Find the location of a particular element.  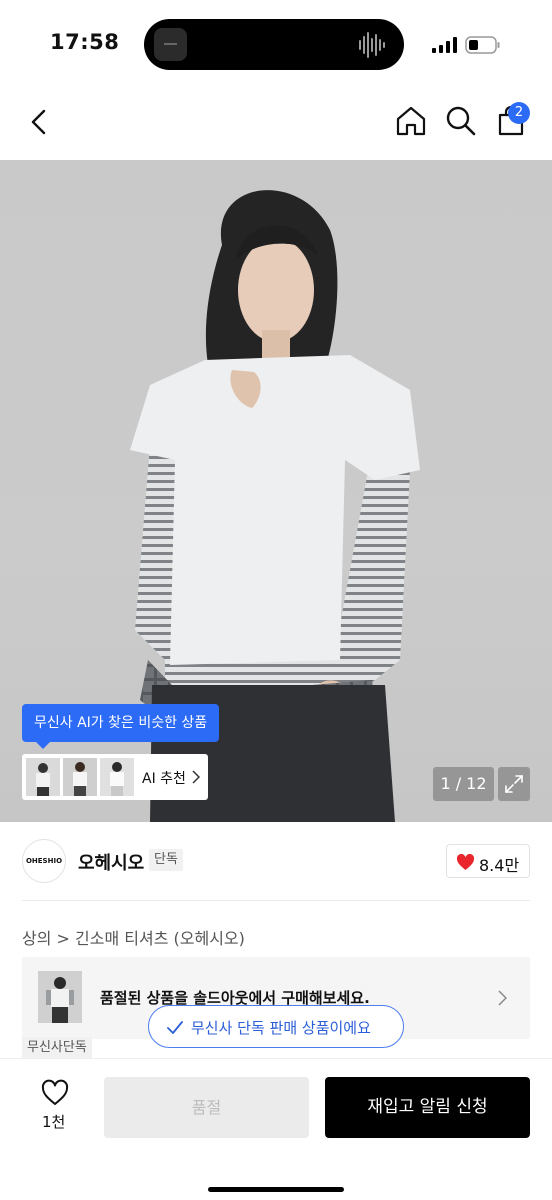

exclusive-sale-toast: 무신사 단독 판매 상품이에요 is located at coordinates (276, 1026).